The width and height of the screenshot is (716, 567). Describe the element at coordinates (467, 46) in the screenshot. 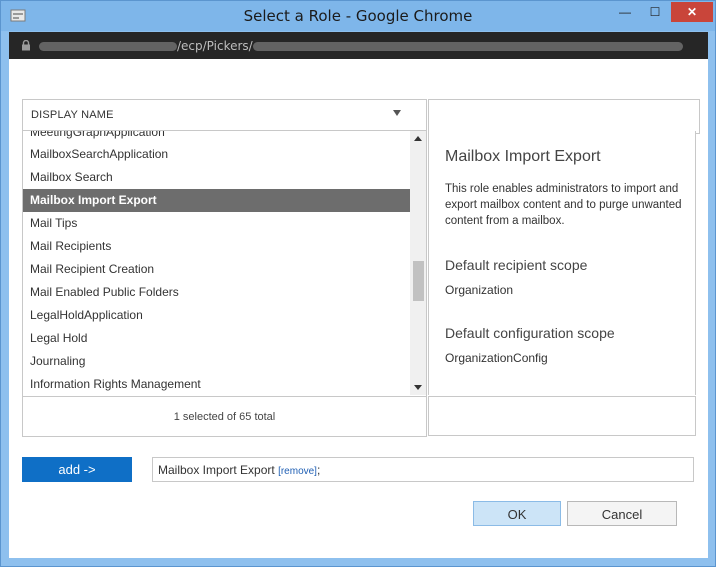

I see `redacted-query` at that location.